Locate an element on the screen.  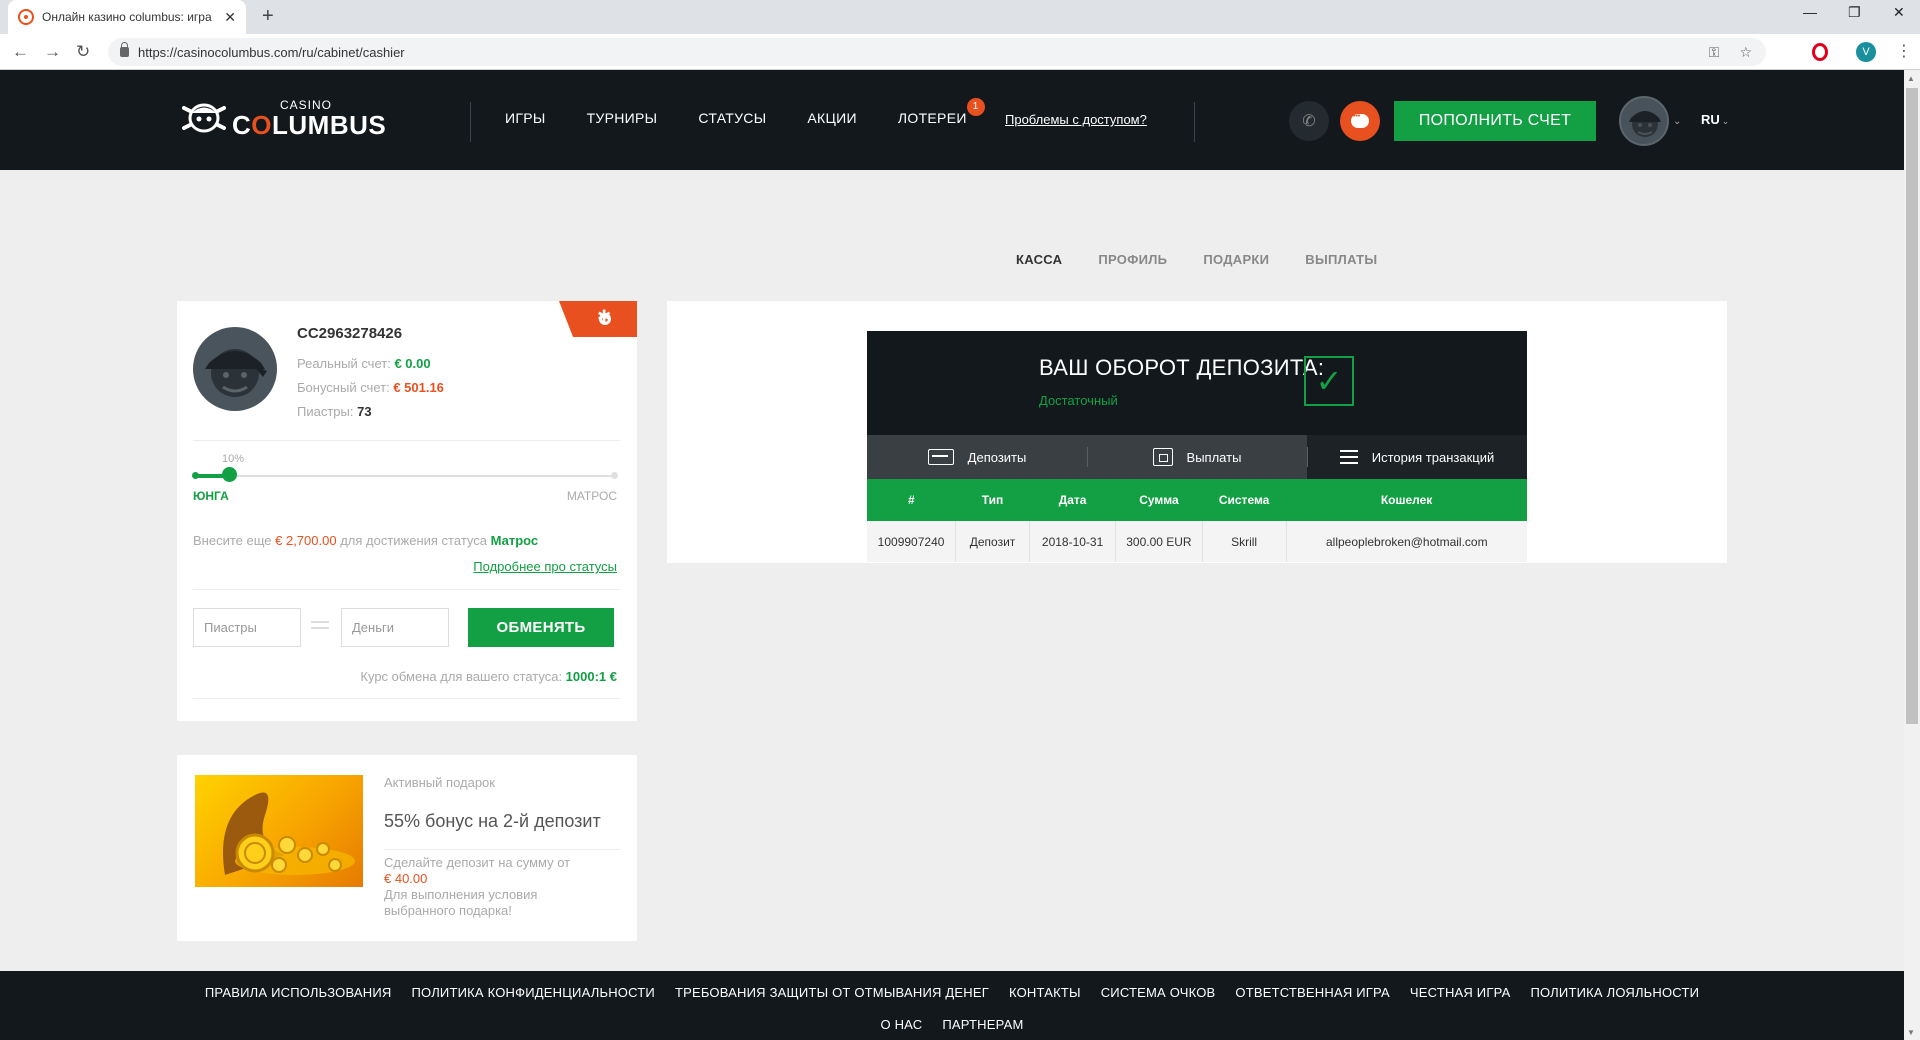
column-header: # is located at coordinates (911, 500).